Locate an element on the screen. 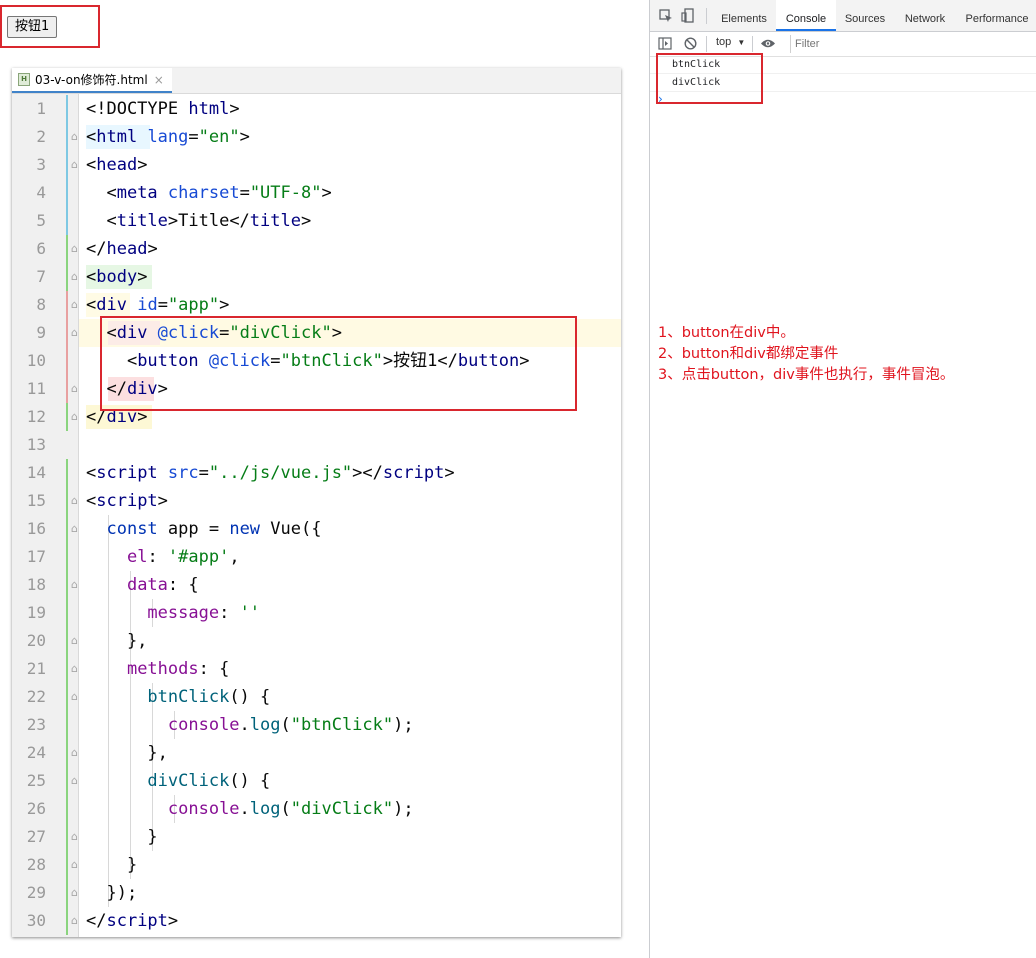 The image size is (1036, 958). context-selector: top ▼ is located at coordinates (730, 42).